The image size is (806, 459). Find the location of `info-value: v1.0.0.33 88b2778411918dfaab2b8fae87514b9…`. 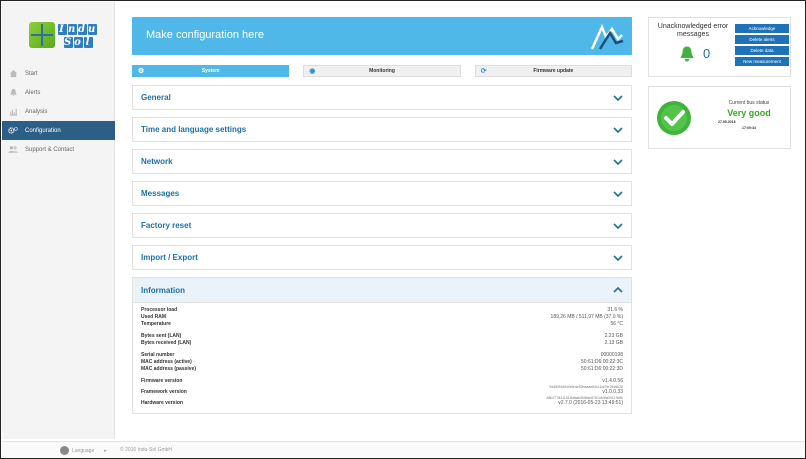

info-value: v1.0.0.33 88b2778411918dfaab2b8fae87514b9… is located at coordinates (585, 394).